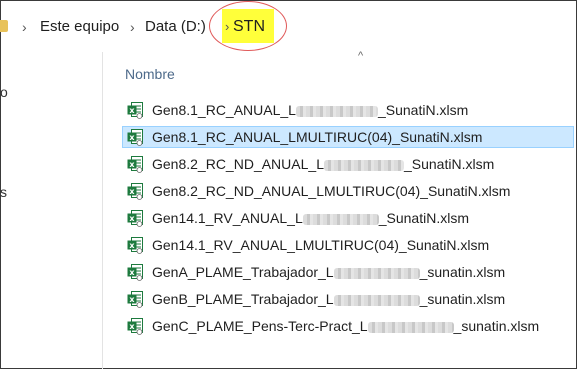 This screenshot has width=577, height=369. I want to click on file-name: Gen8.1_RC_ANUAL_L _SunatiN.xlsm, so click(310, 110).